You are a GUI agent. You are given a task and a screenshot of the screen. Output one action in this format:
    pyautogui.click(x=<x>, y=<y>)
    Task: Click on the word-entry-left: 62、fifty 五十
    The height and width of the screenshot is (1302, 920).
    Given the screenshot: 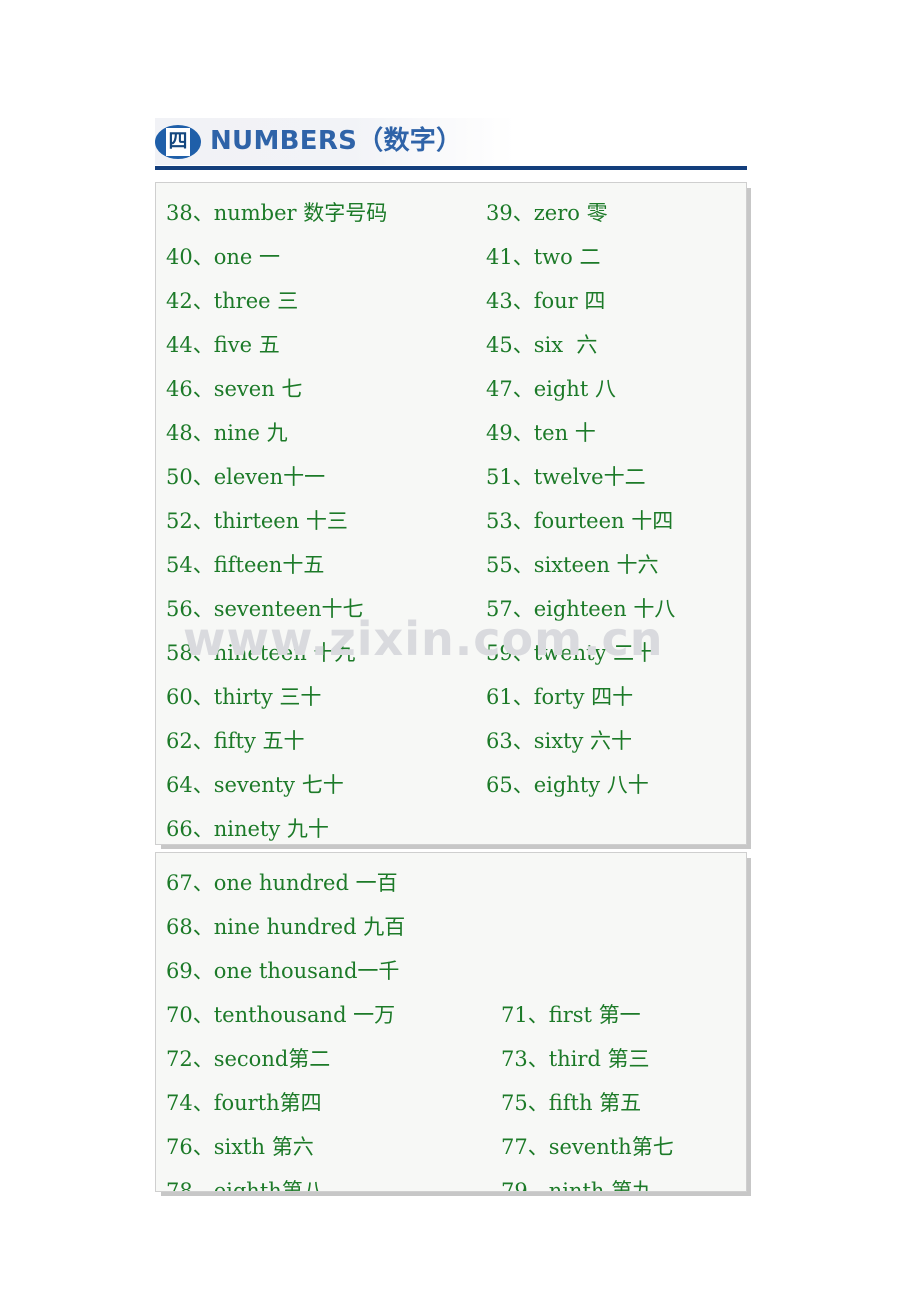 What is the action you would take?
    pyautogui.click(x=235, y=740)
    